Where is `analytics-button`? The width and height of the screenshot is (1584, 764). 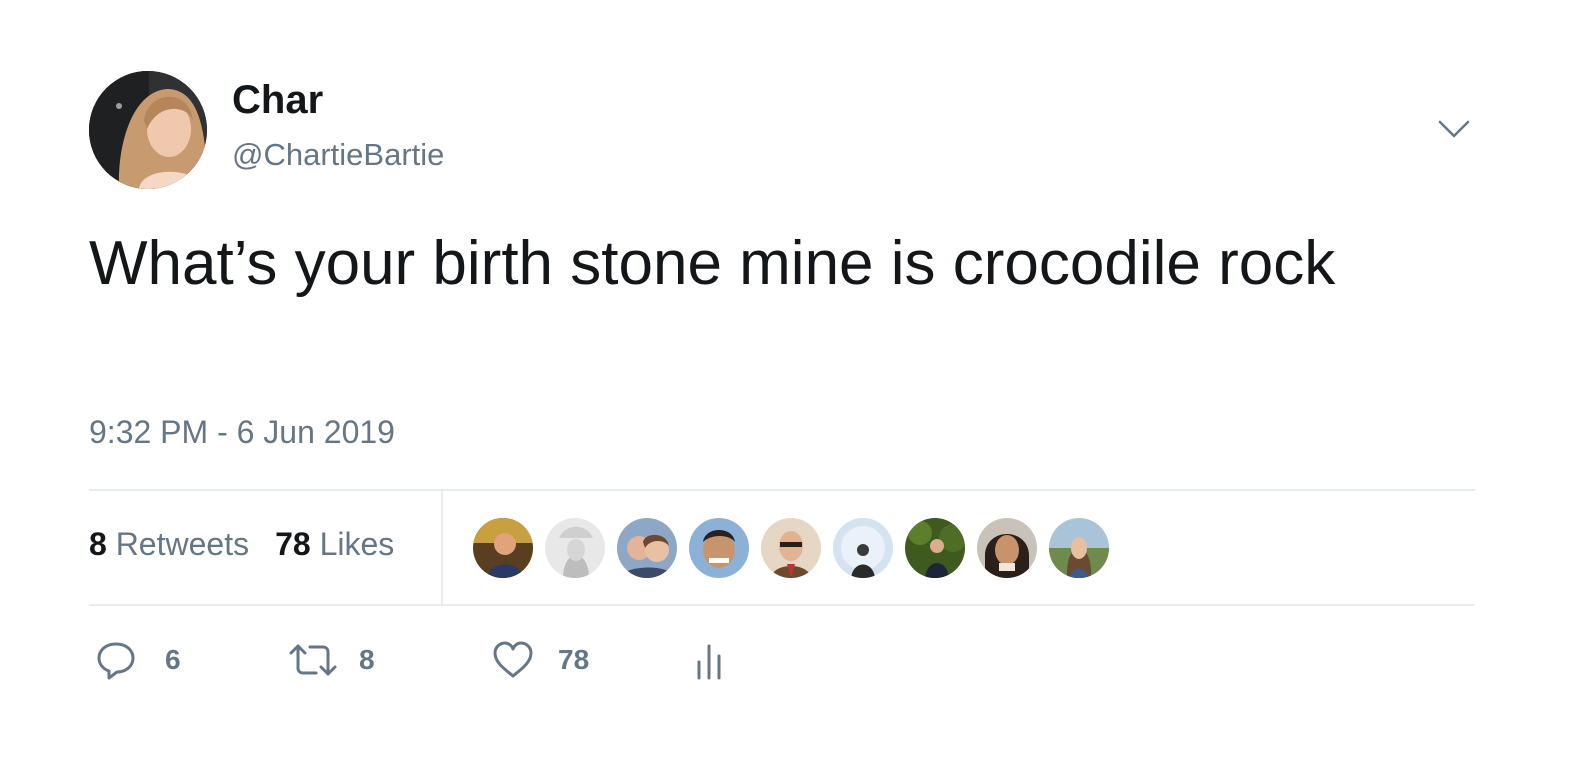 analytics-button is located at coordinates (710, 660).